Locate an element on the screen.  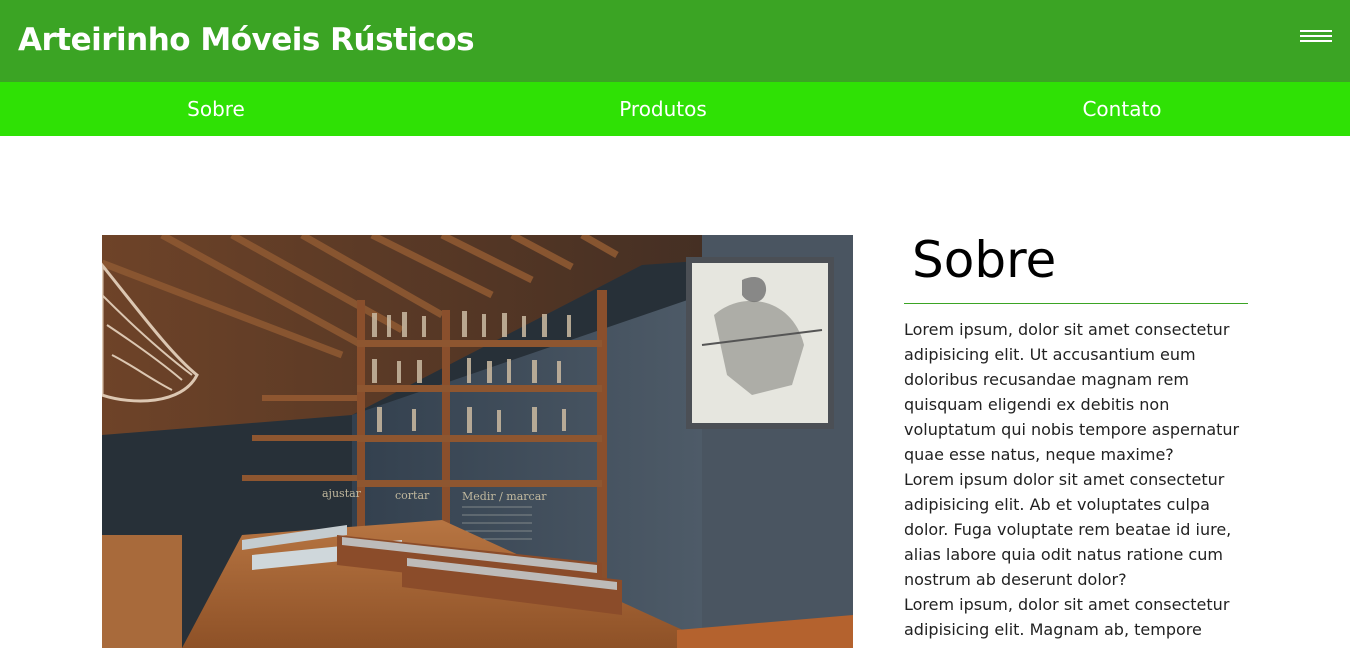
hamburger-menu-icon is located at coordinates (1315, 39).